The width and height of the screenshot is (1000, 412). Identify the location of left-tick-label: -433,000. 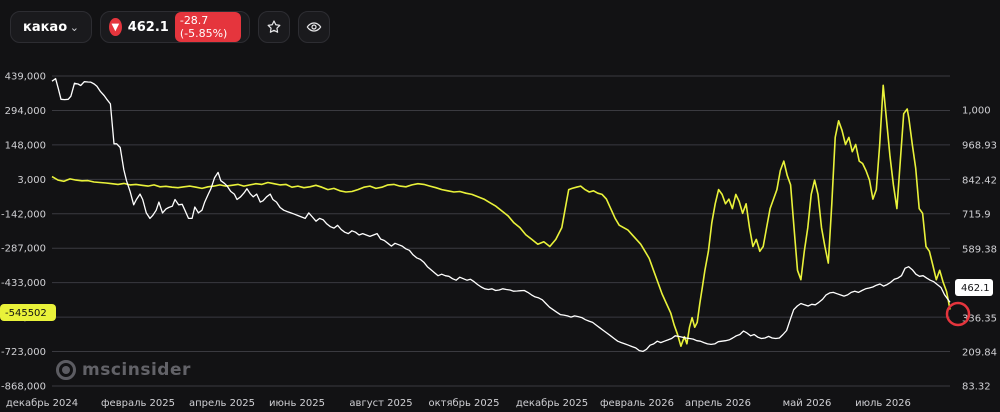
(23, 283).